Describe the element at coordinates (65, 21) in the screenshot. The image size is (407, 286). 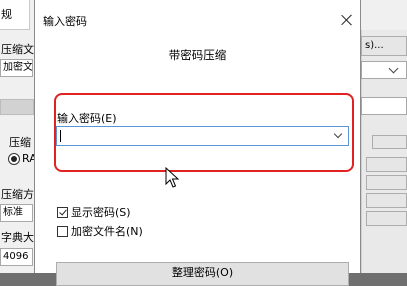
I see `dialog-title: 输入密码` at that location.